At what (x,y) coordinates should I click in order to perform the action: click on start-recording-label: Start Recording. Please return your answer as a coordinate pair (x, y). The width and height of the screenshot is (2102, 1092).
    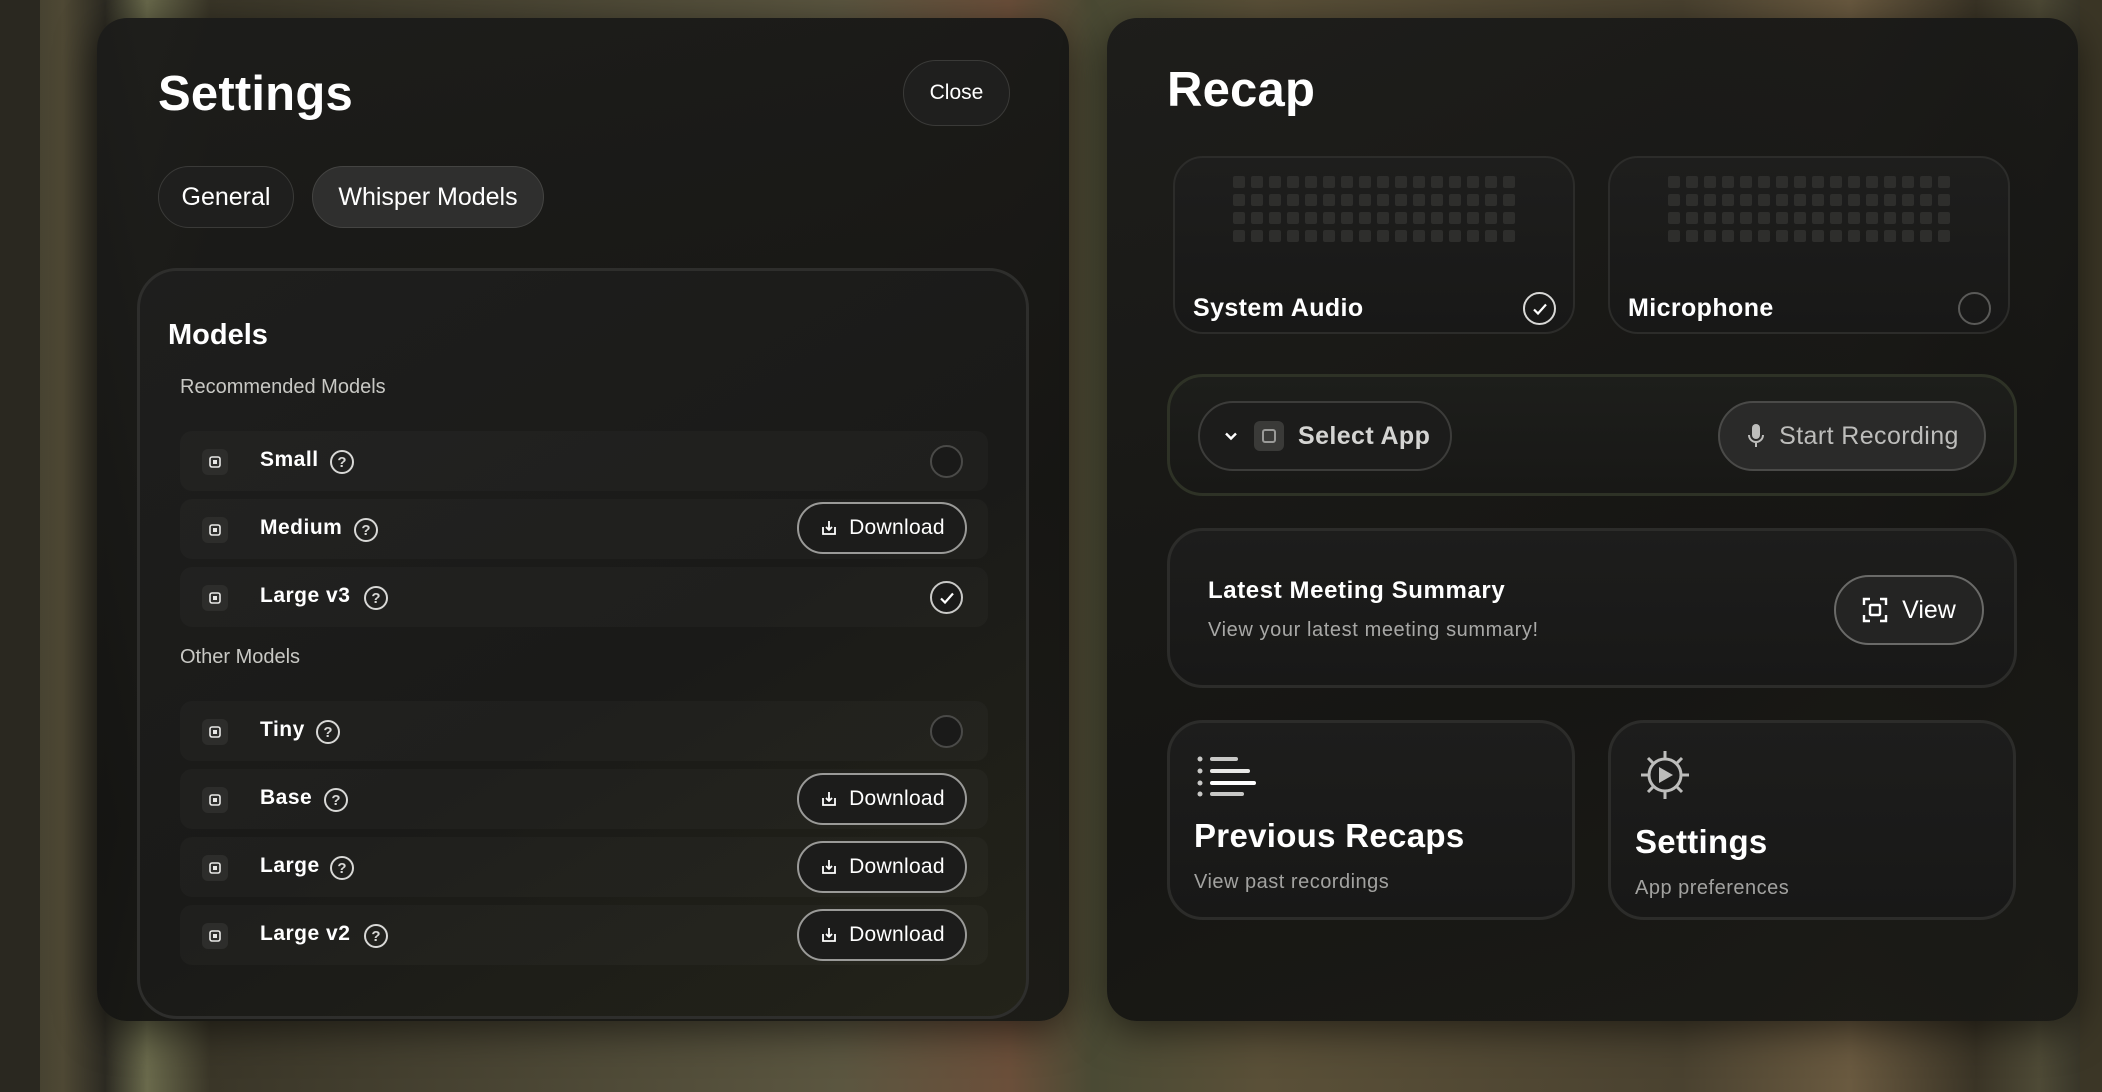
    Looking at the image, I should click on (1869, 435).